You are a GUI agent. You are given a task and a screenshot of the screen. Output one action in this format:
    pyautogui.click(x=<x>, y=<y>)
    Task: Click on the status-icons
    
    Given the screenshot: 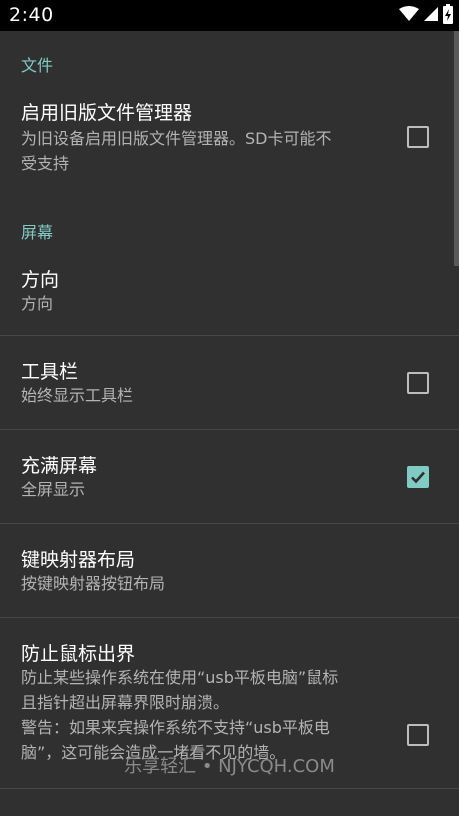 What is the action you would take?
    pyautogui.click(x=426, y=16)
    